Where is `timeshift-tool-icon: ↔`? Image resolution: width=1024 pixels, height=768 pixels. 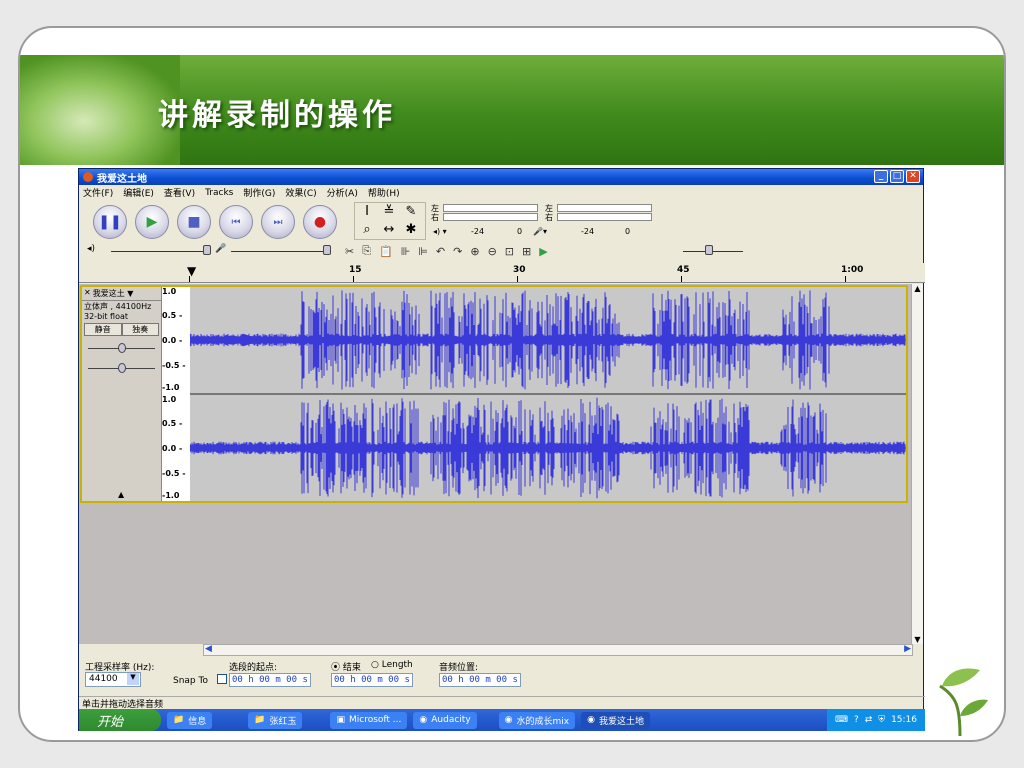
timeshift-tool-icon: ↔ is located at coordinates (389, 230).